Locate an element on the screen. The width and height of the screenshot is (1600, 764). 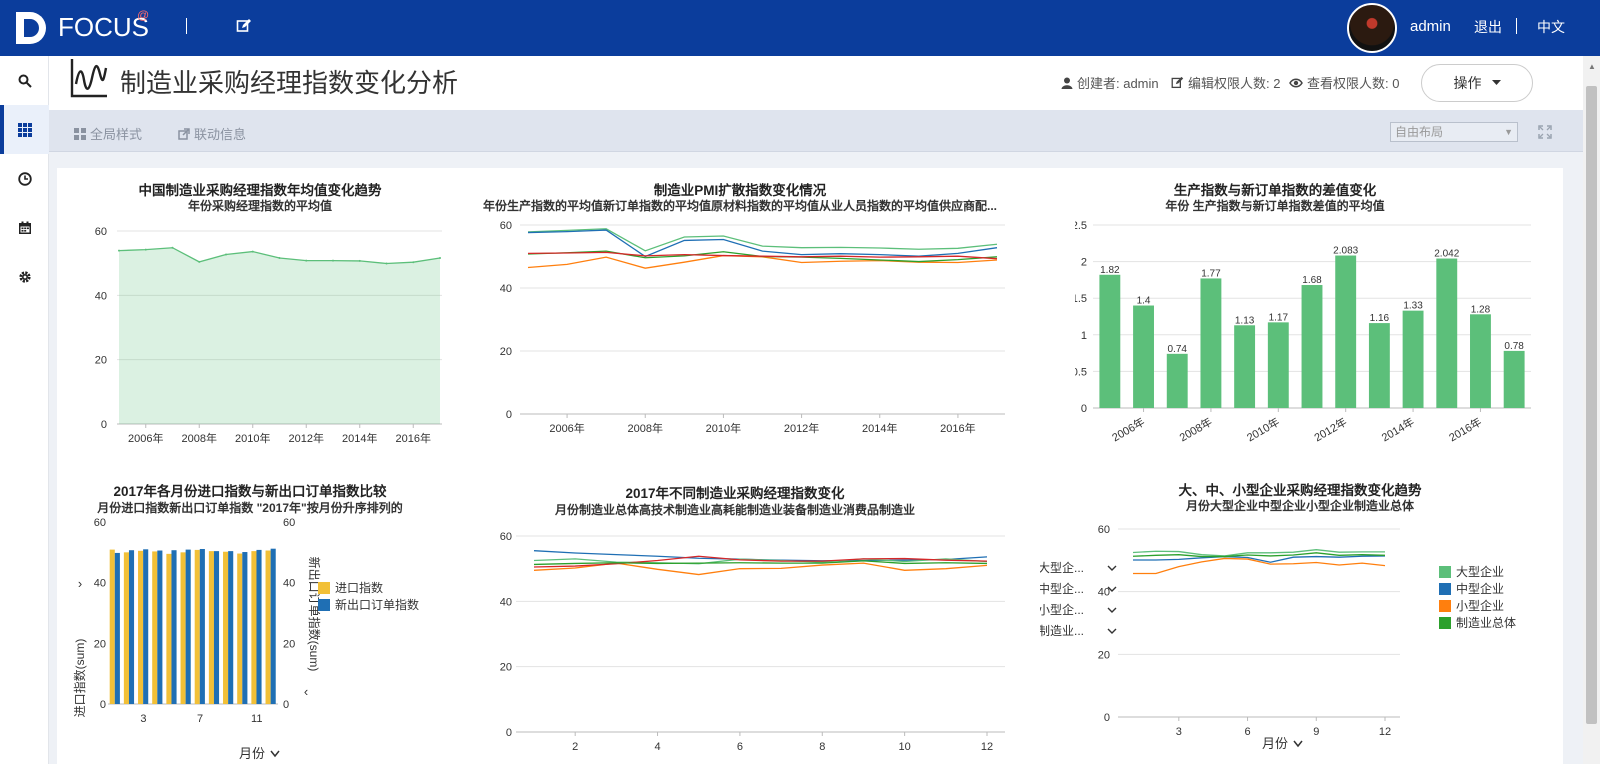
logout-link: 退出 is located at coordinates (1488, 27).